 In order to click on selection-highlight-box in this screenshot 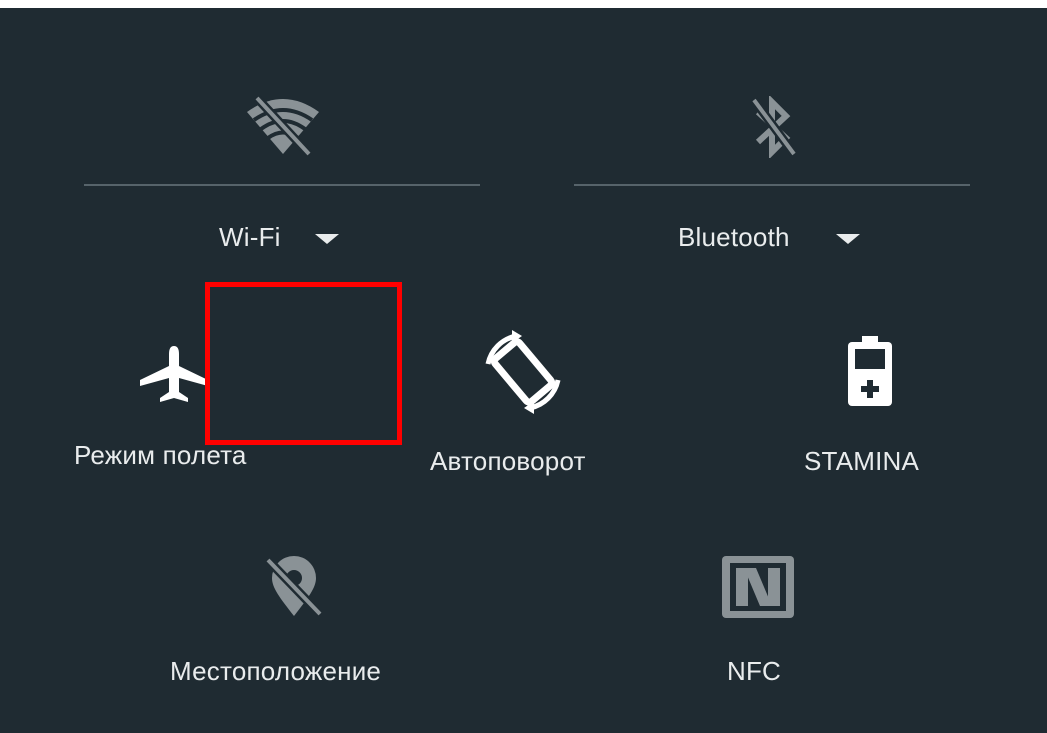, I will do `click(303, 363)`.